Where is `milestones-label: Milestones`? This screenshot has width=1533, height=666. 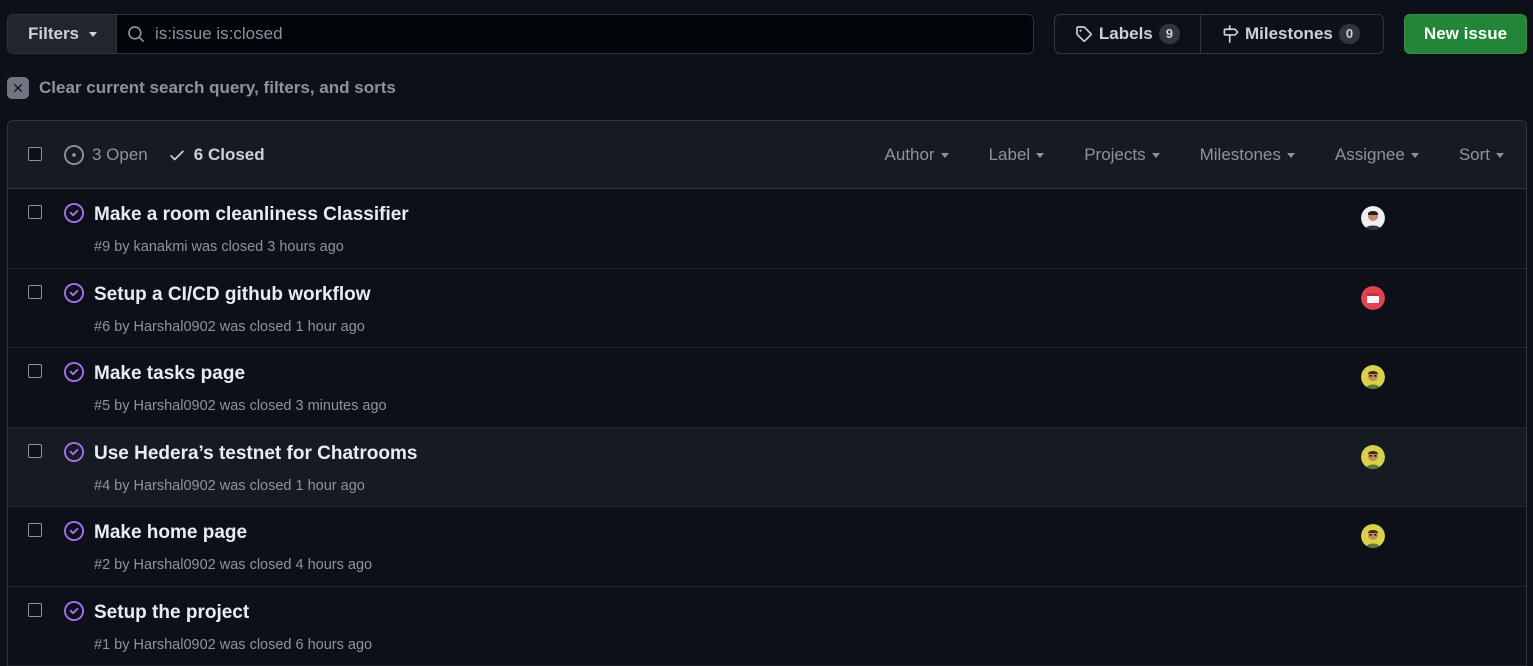
milestones-label: Milestones is located at coordinates (1289, 33).